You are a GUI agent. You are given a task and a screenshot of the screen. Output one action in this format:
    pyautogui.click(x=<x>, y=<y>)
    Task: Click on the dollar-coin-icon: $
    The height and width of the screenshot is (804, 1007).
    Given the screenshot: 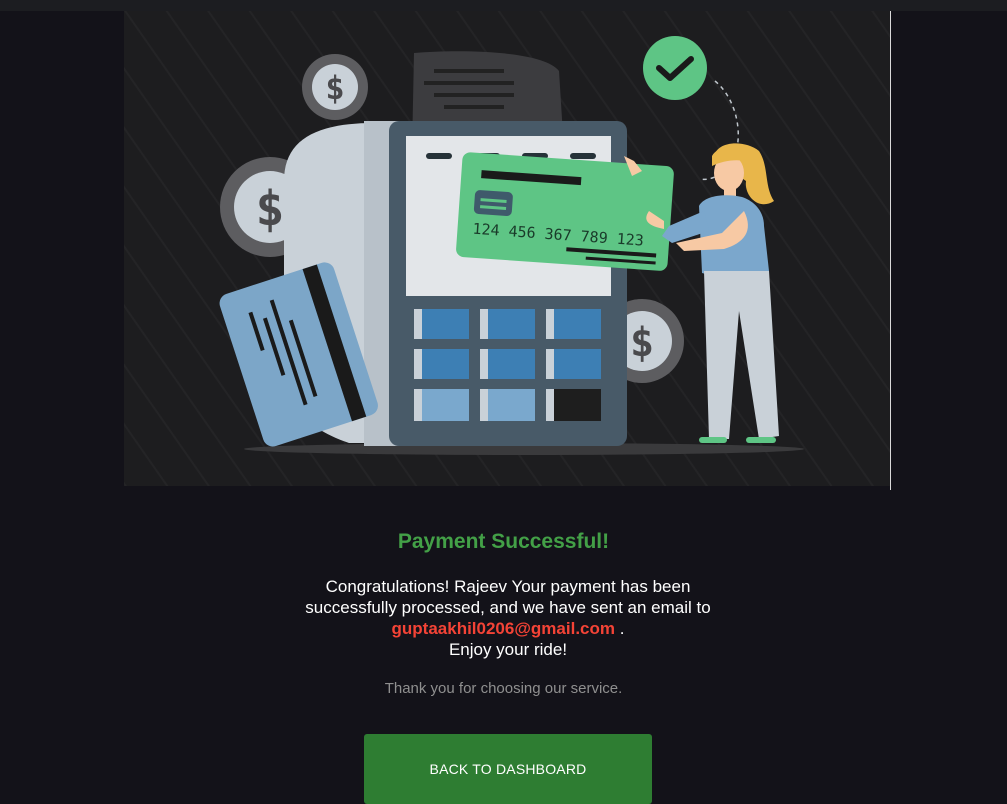 What is the action you would take?
    pyautogui.click(x=335, y=87)
    